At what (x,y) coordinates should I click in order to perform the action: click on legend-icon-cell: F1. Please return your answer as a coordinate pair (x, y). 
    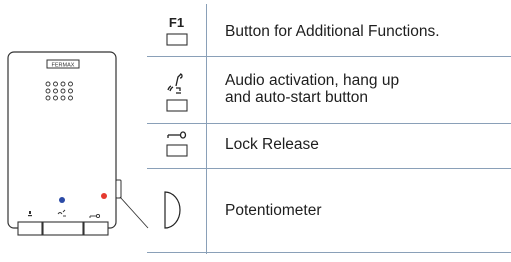
    Looking at the image, I should click on (176, 30).